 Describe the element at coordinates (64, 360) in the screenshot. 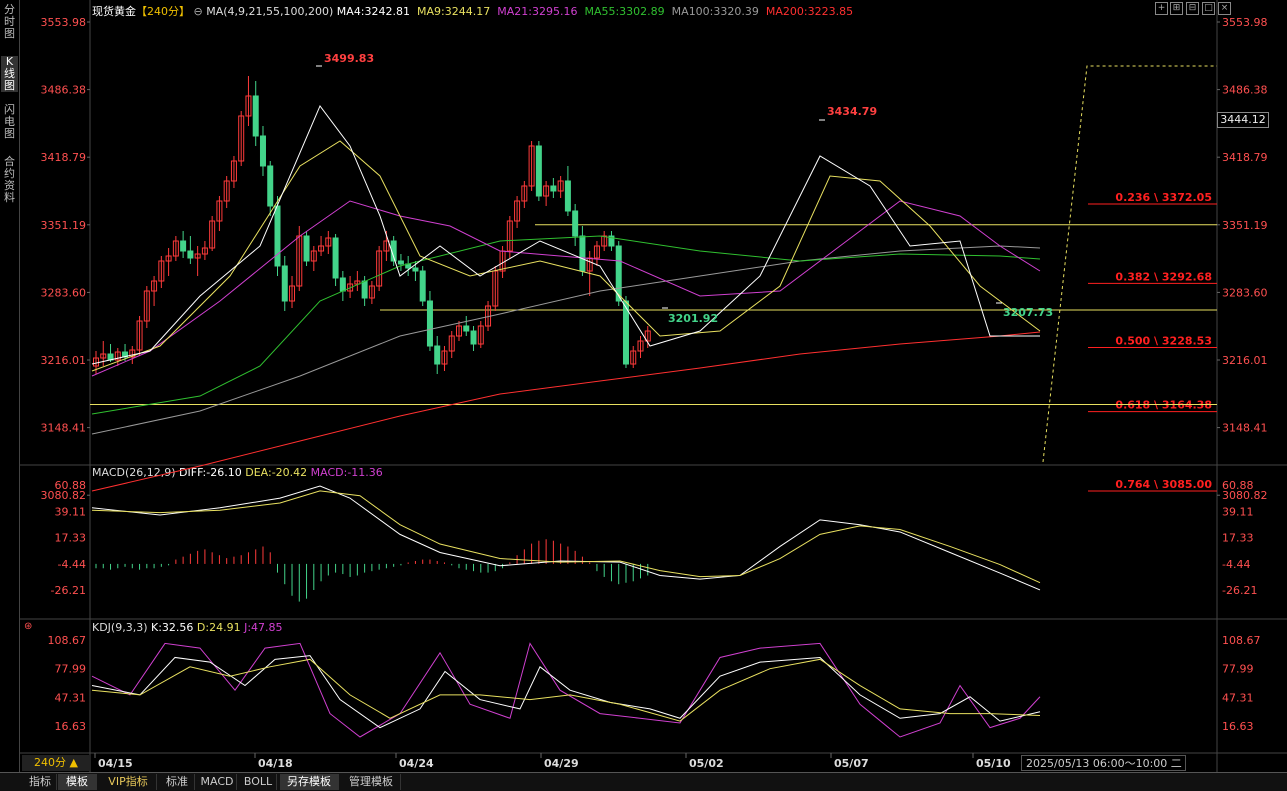

I see `price-axis-label-left: 3216.01` at that location.